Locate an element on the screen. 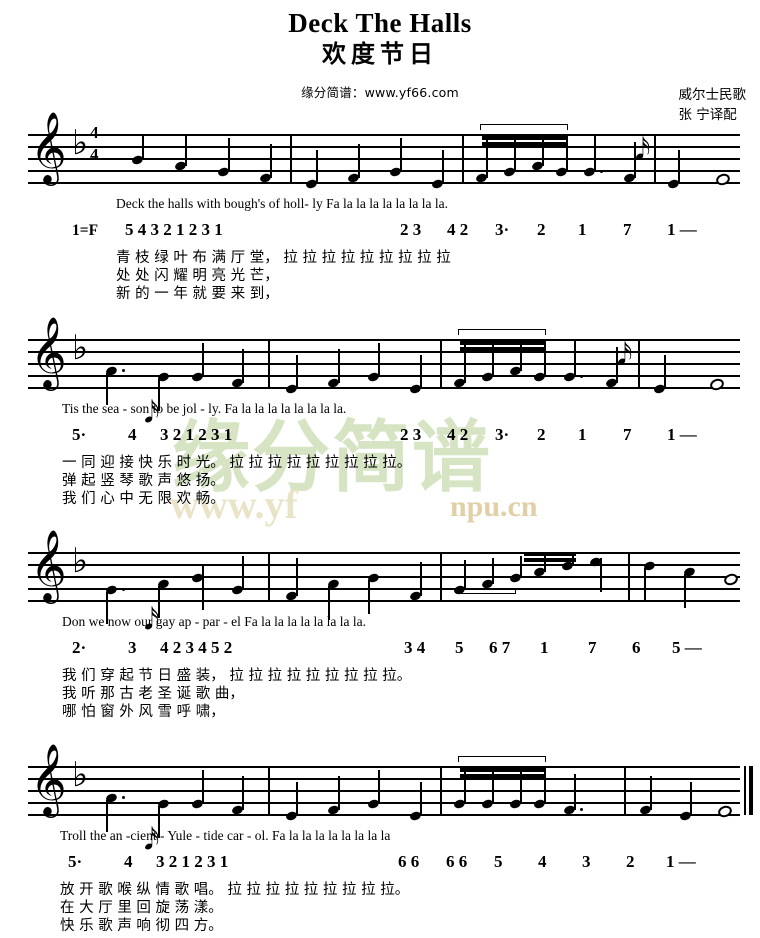  page-title: Deck The Halls 欢度节日 缘分简谱：www.yf66.com is located at coordinates (380, 50).